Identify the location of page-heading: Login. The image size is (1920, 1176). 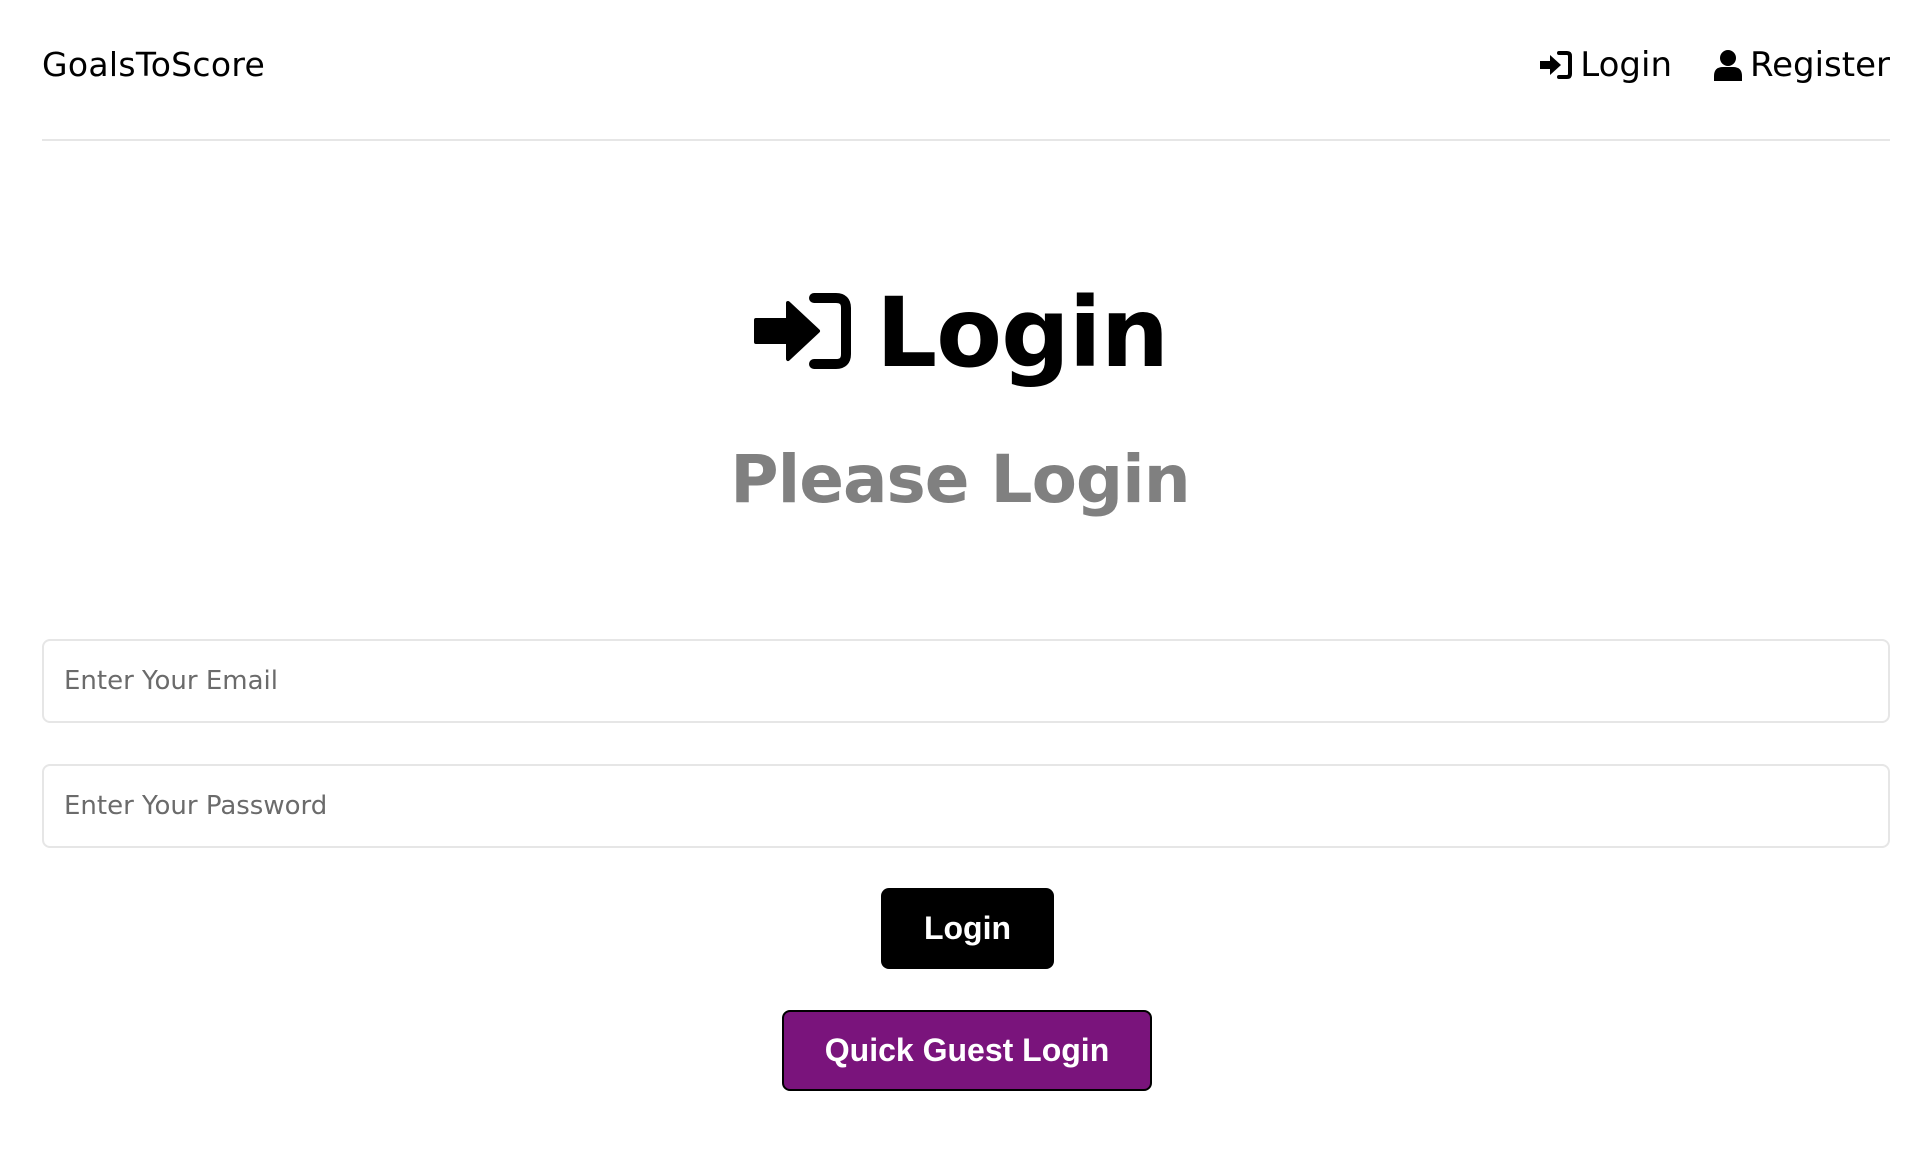
(960, 333).